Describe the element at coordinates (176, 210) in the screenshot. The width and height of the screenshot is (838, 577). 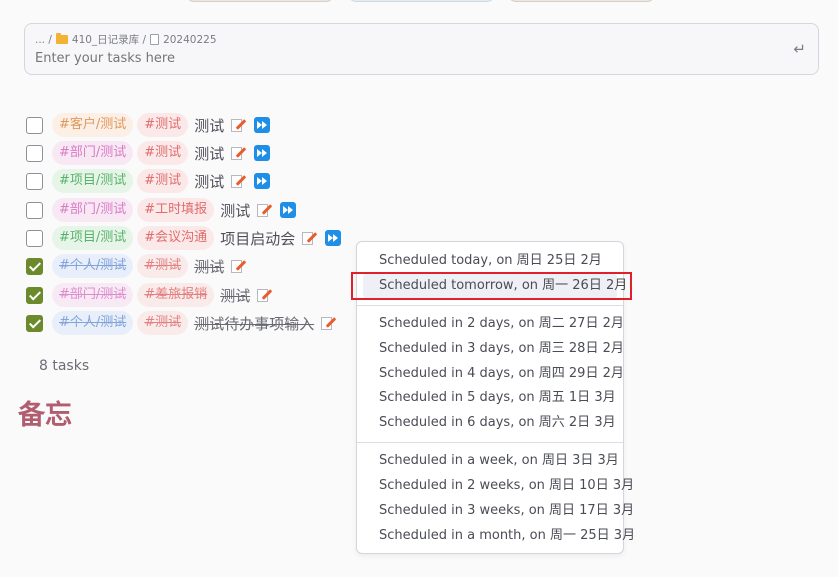
I see `task-tag: #工时填报` at that location.